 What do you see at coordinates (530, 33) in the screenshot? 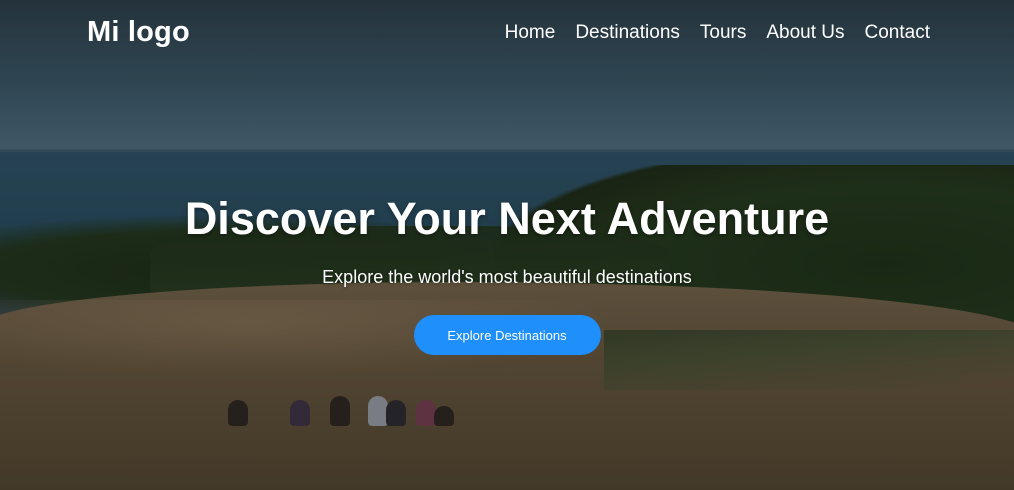
I see `nav-link-home: Home` at bounding box center [530, 33].